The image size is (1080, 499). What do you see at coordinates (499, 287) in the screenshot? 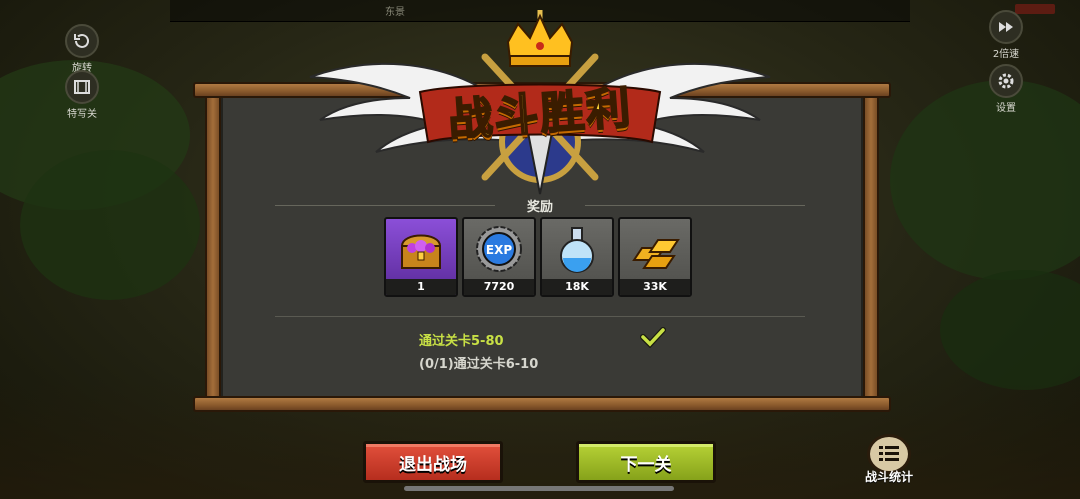
I see `reward-count: 7720` at bounding box center [499, 287].